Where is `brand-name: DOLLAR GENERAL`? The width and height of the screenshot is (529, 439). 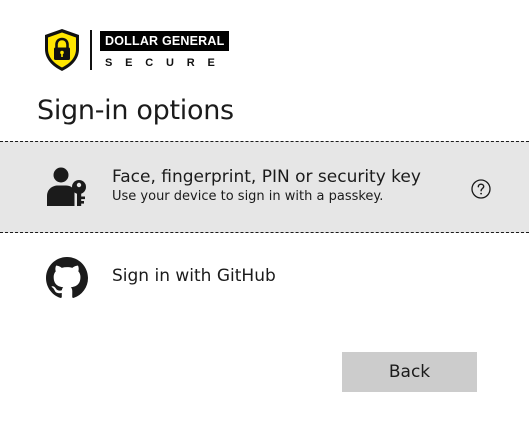
brand-name: DOLLAR GENERAL is located at coordinates (165, 41).